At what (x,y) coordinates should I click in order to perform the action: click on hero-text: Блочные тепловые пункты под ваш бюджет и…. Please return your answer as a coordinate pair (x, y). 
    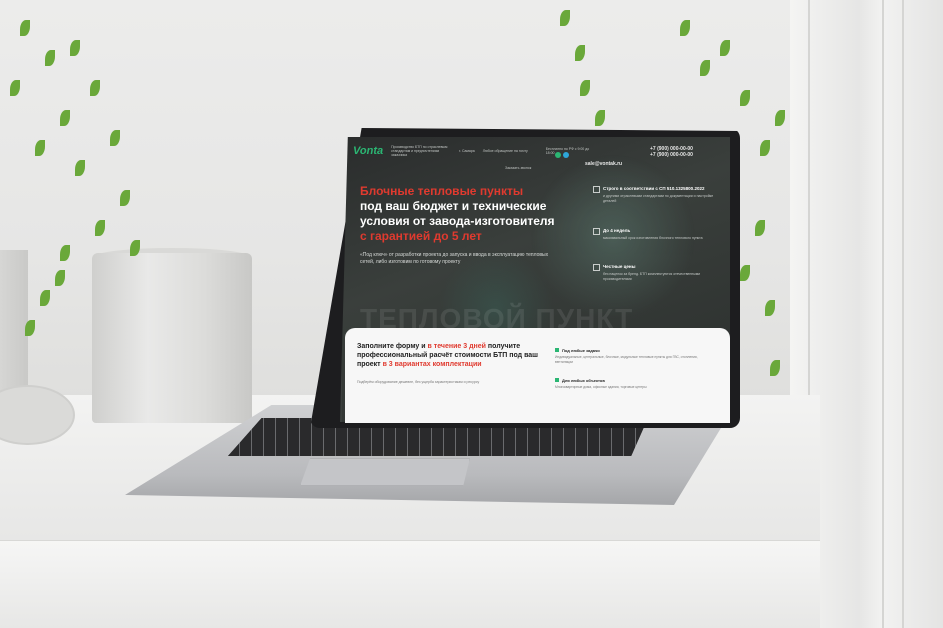
    Looking at the image, I should click on (465, 225).